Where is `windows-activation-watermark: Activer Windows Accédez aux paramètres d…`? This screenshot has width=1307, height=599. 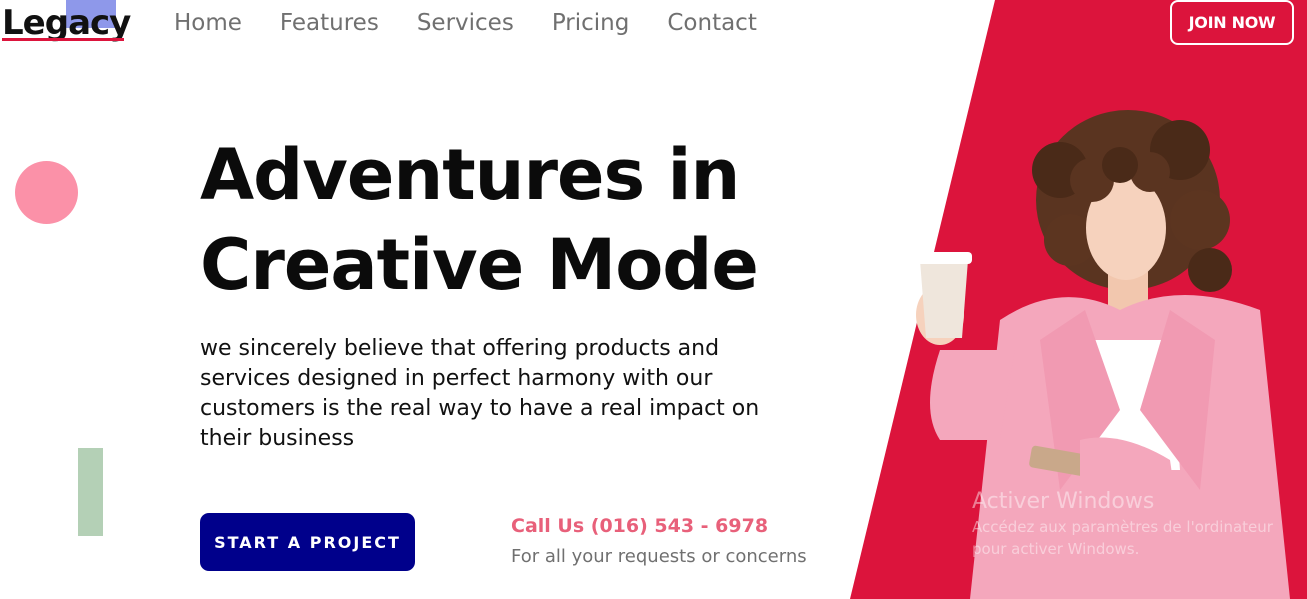 windows-activation-watermark: Activer Windows Accédez aux paramètres d… is located at coordinates (1132, 524).